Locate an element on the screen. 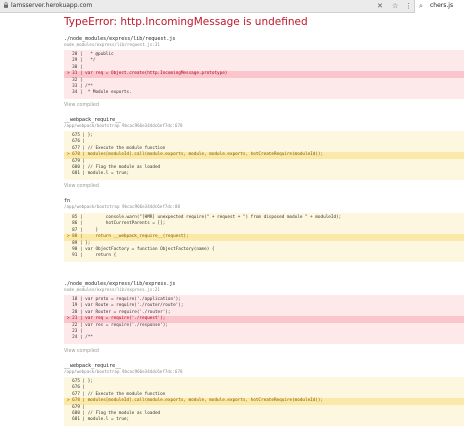 This screenshot has width=474, height=436. address-bar: lamsserver.herokuapp.com is located at coordinates (47, 6).